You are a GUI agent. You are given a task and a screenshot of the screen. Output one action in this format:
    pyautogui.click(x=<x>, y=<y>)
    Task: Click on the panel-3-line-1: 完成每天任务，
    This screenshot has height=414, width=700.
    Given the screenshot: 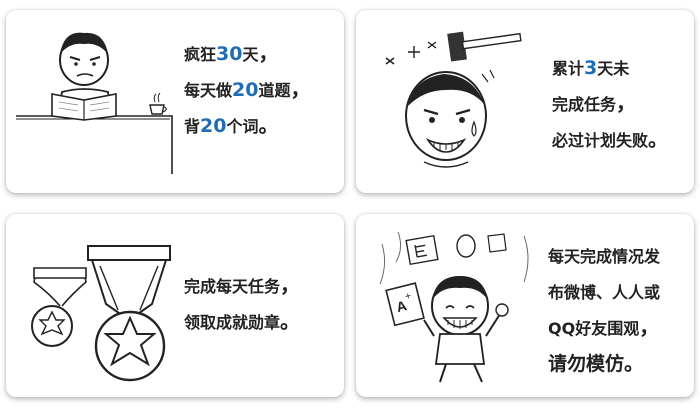 What is the action you would take?
    pyautogui.click(x=242, y=285)
    